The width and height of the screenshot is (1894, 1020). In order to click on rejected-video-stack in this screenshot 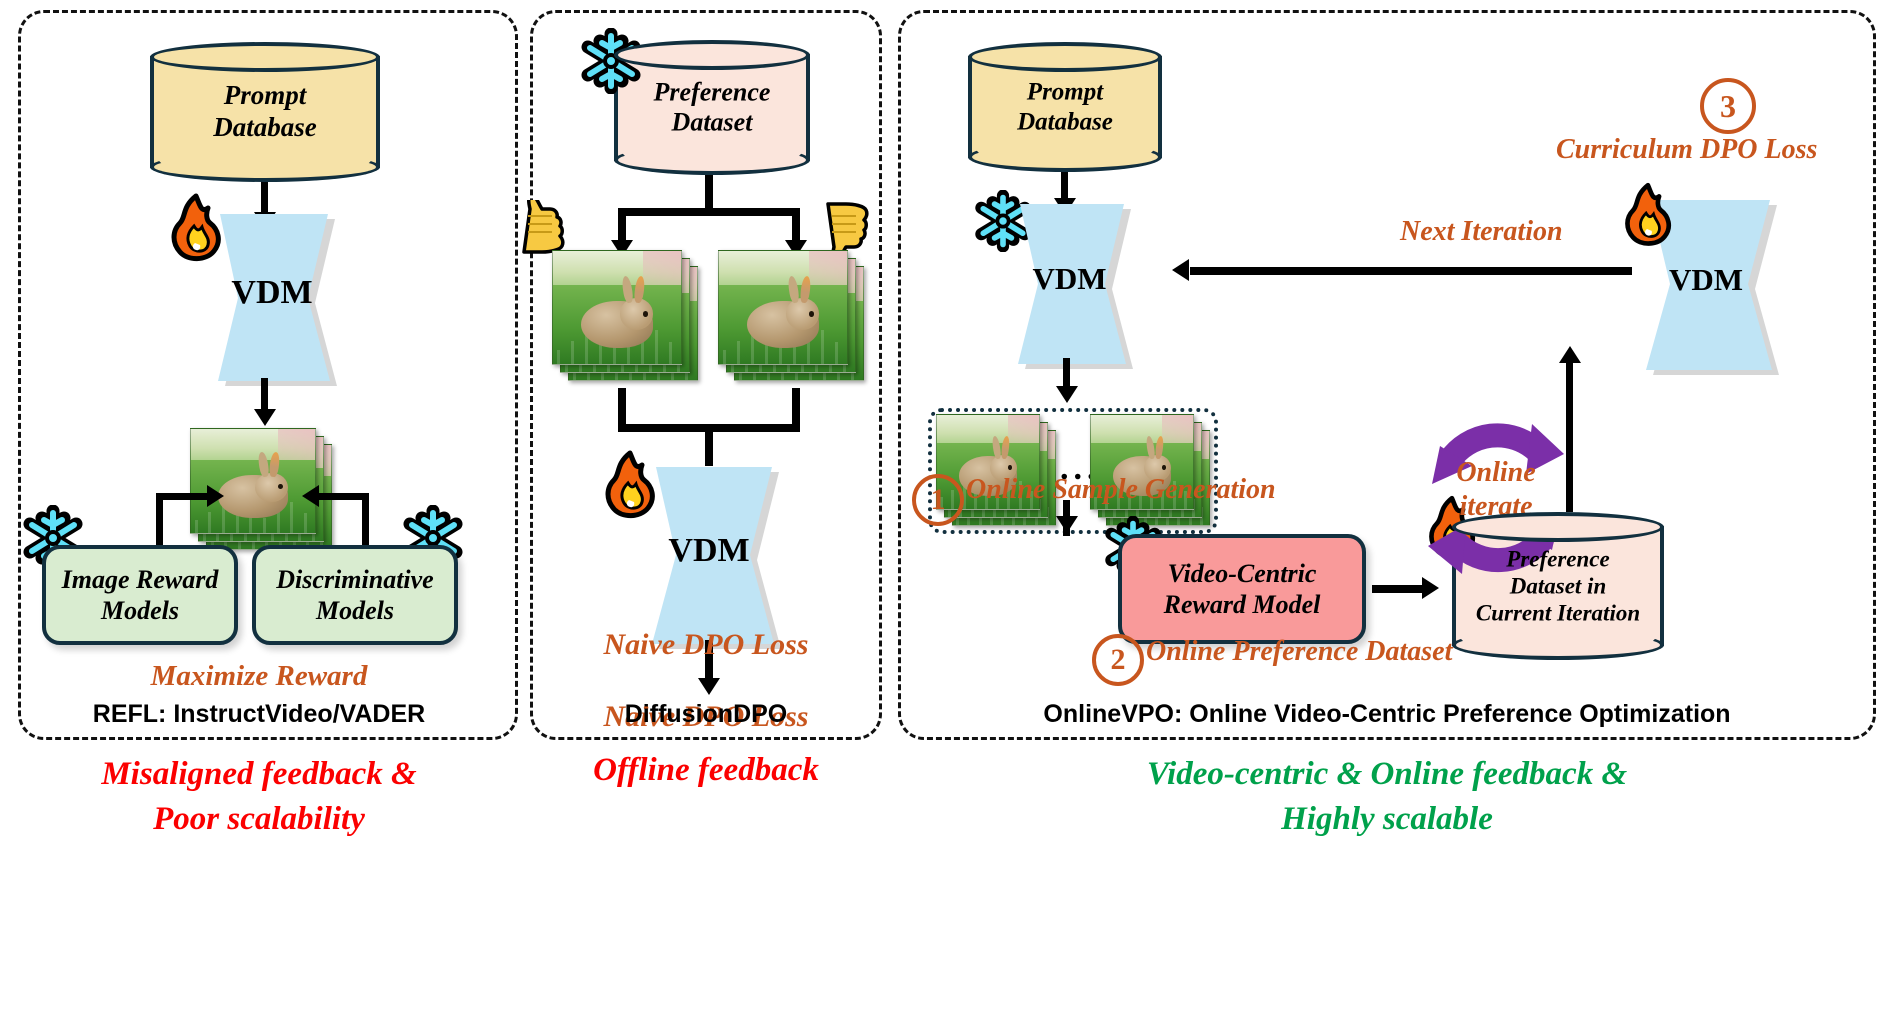, I will do `click(627, 317)`.